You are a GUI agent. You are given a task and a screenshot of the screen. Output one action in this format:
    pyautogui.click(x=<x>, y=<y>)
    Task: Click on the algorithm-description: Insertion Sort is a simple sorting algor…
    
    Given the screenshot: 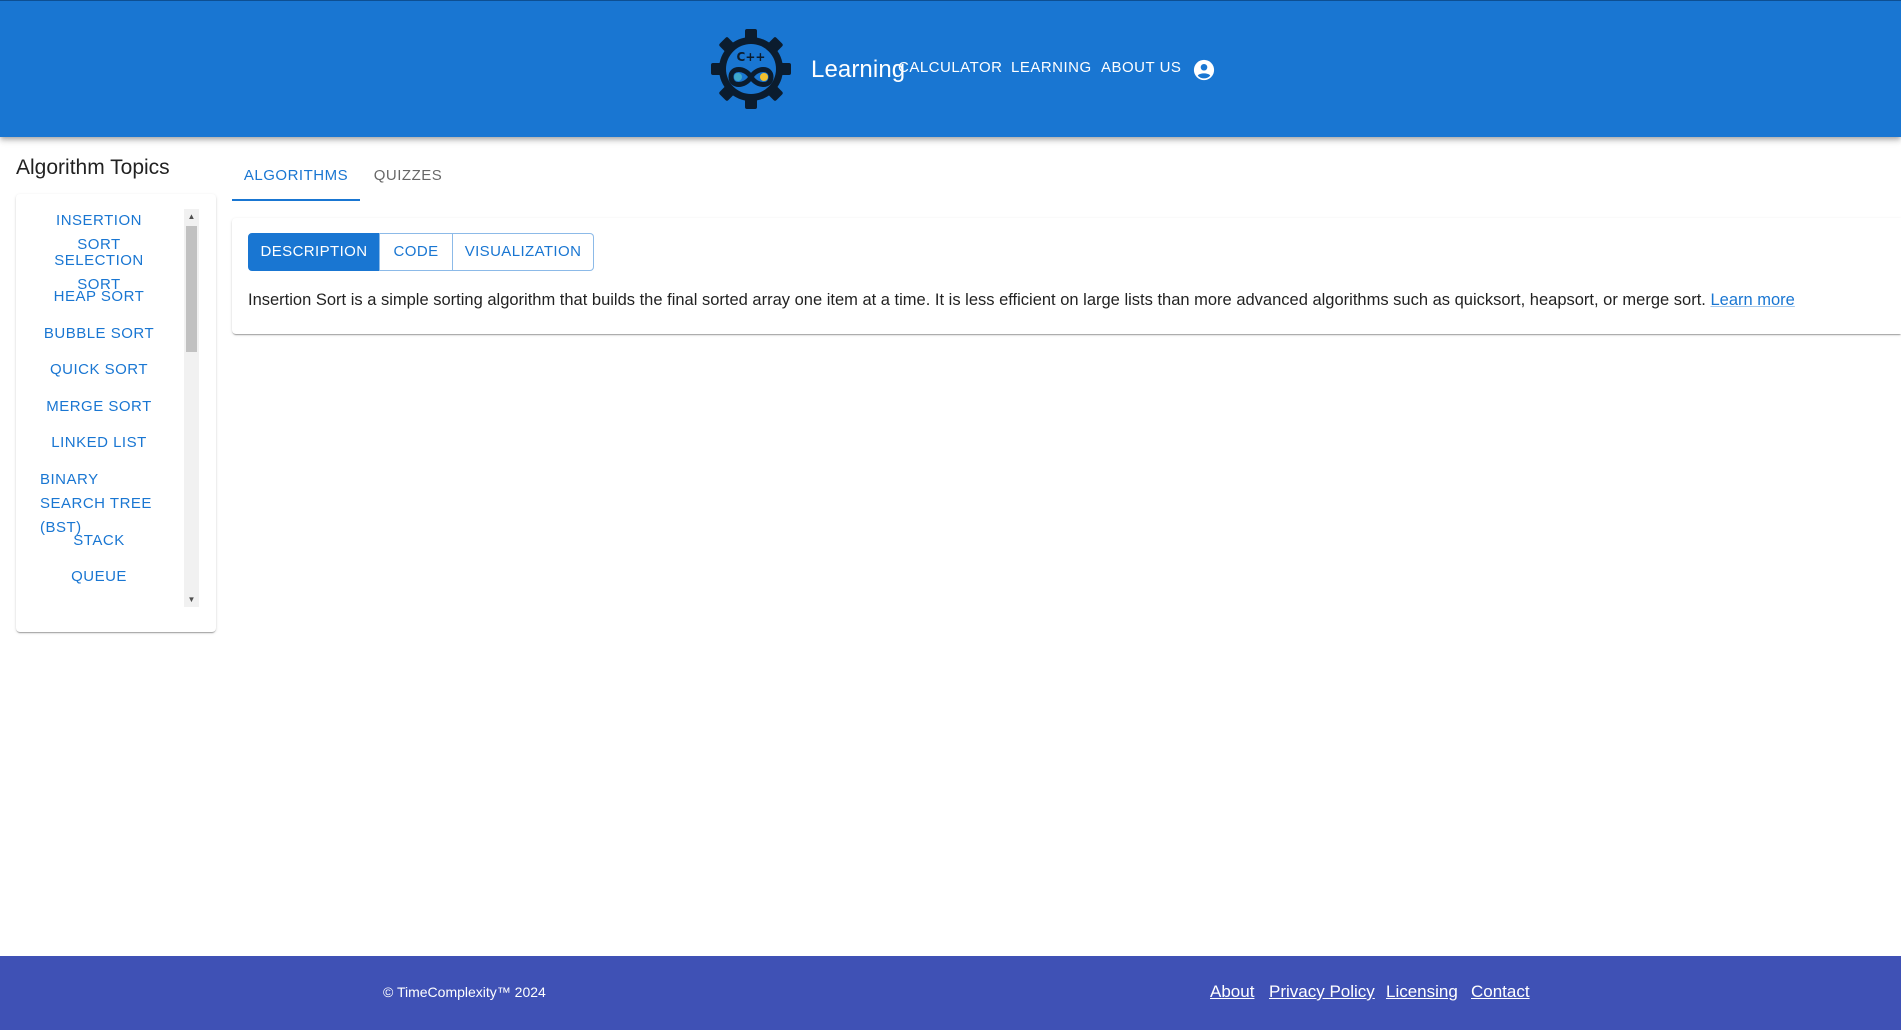 What is the action you would take?
    pyautogui.click(x=1021, y=300)
    